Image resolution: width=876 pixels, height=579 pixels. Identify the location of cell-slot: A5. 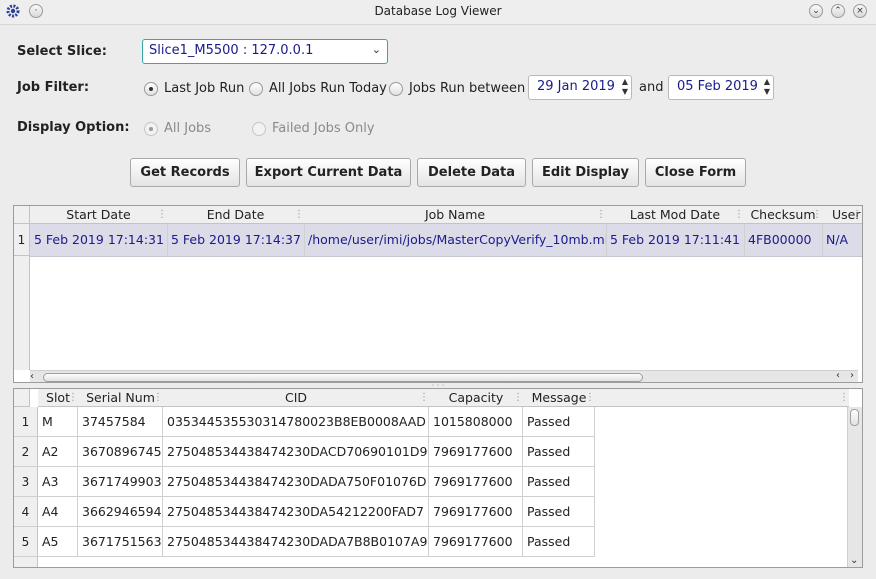
(58, 542).